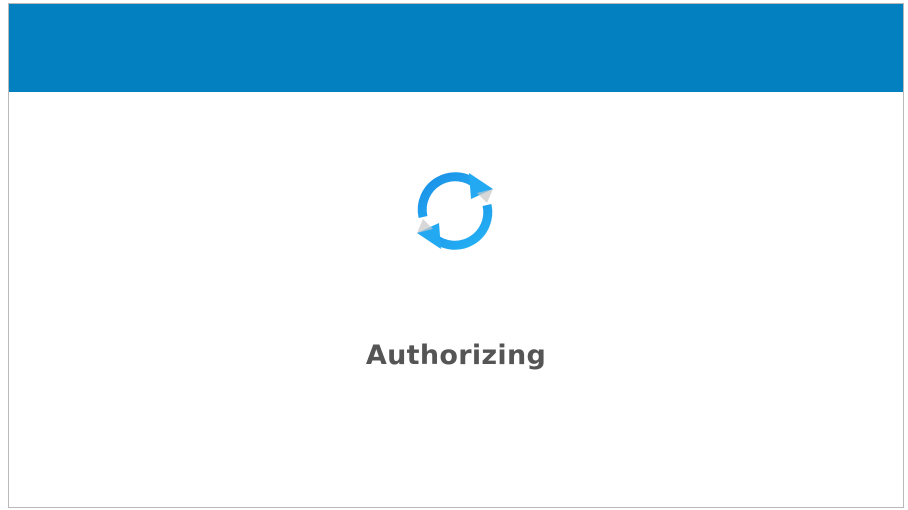 The image size is (908, 510). I want to click on status-text: Authorizing, so click(456, 355).